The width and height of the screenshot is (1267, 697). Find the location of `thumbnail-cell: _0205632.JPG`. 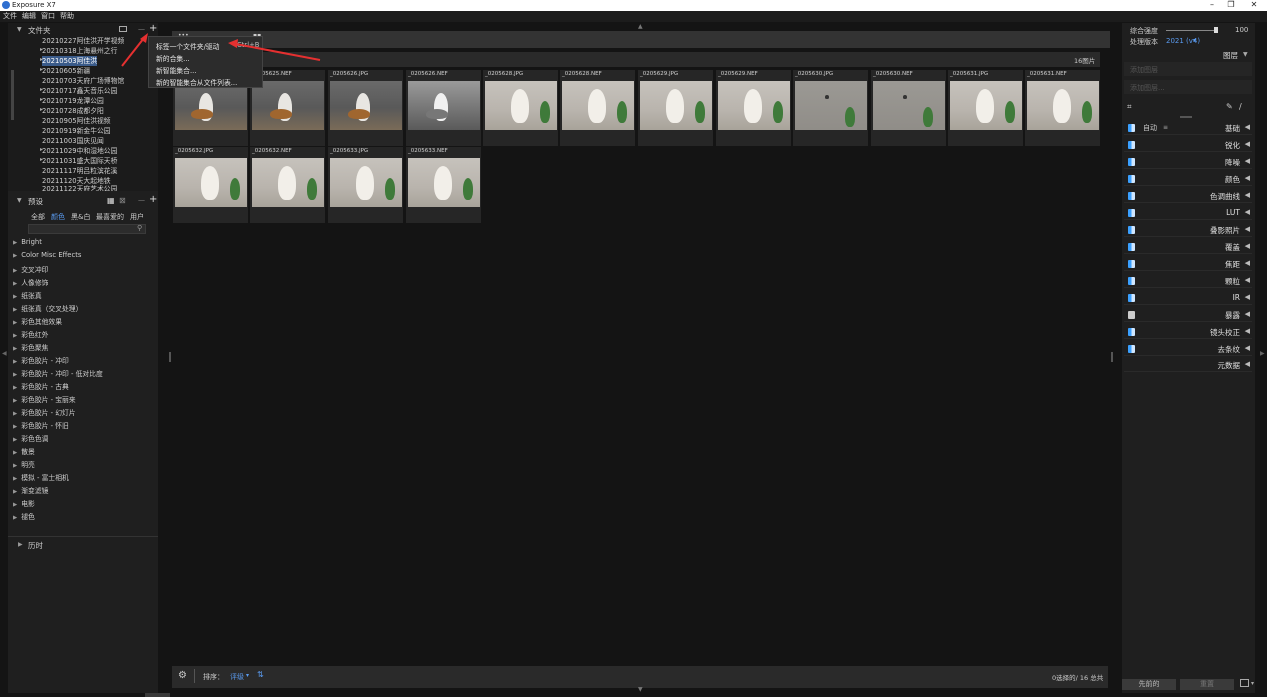

thumbnail-cell: _0205632.JPG is located at coordinates (210, 185).